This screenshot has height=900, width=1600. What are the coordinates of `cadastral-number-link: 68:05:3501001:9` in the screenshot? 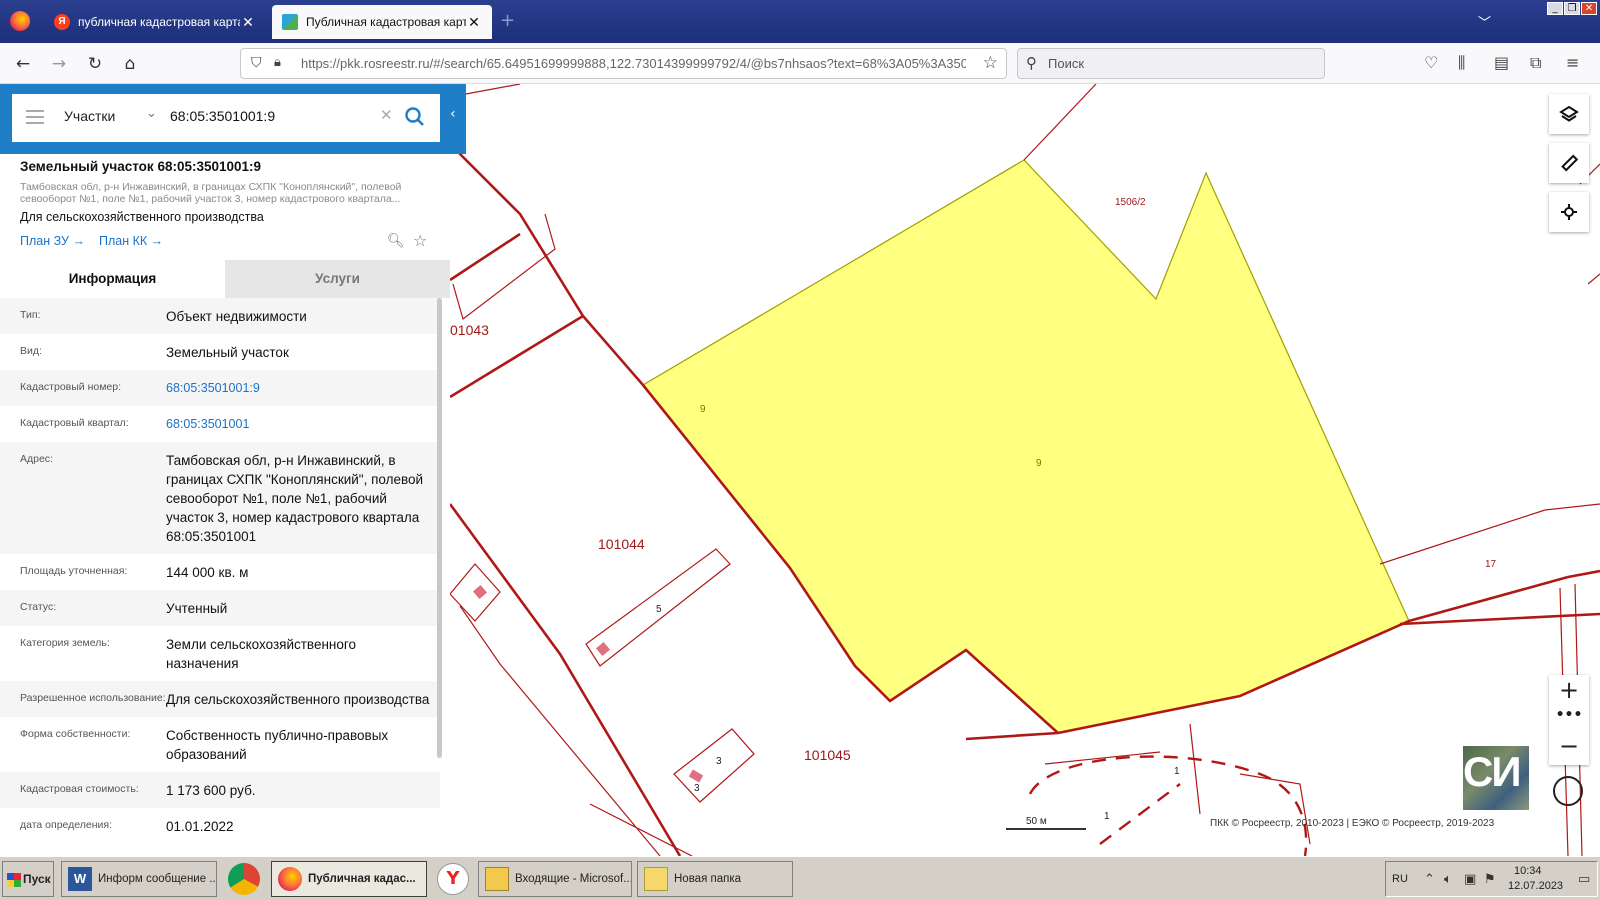 It's located at (303, 388).